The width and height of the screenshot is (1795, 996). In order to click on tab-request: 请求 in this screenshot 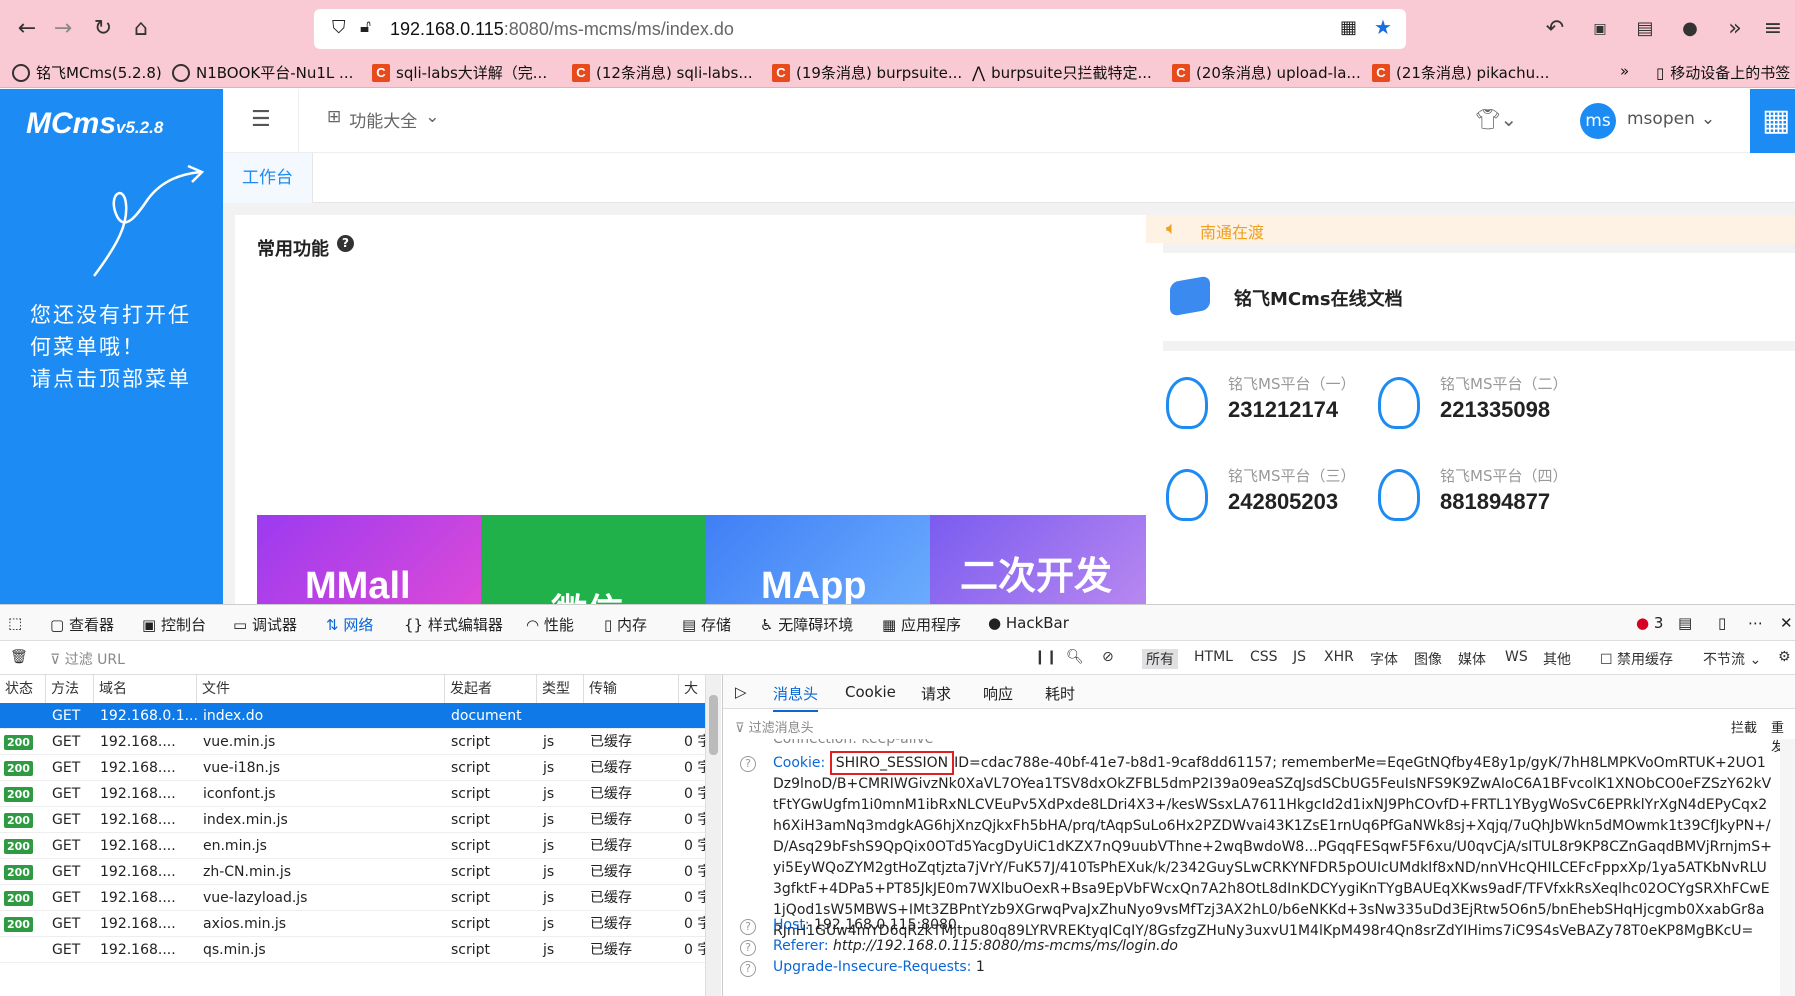, I will do `click(936, 693)`.